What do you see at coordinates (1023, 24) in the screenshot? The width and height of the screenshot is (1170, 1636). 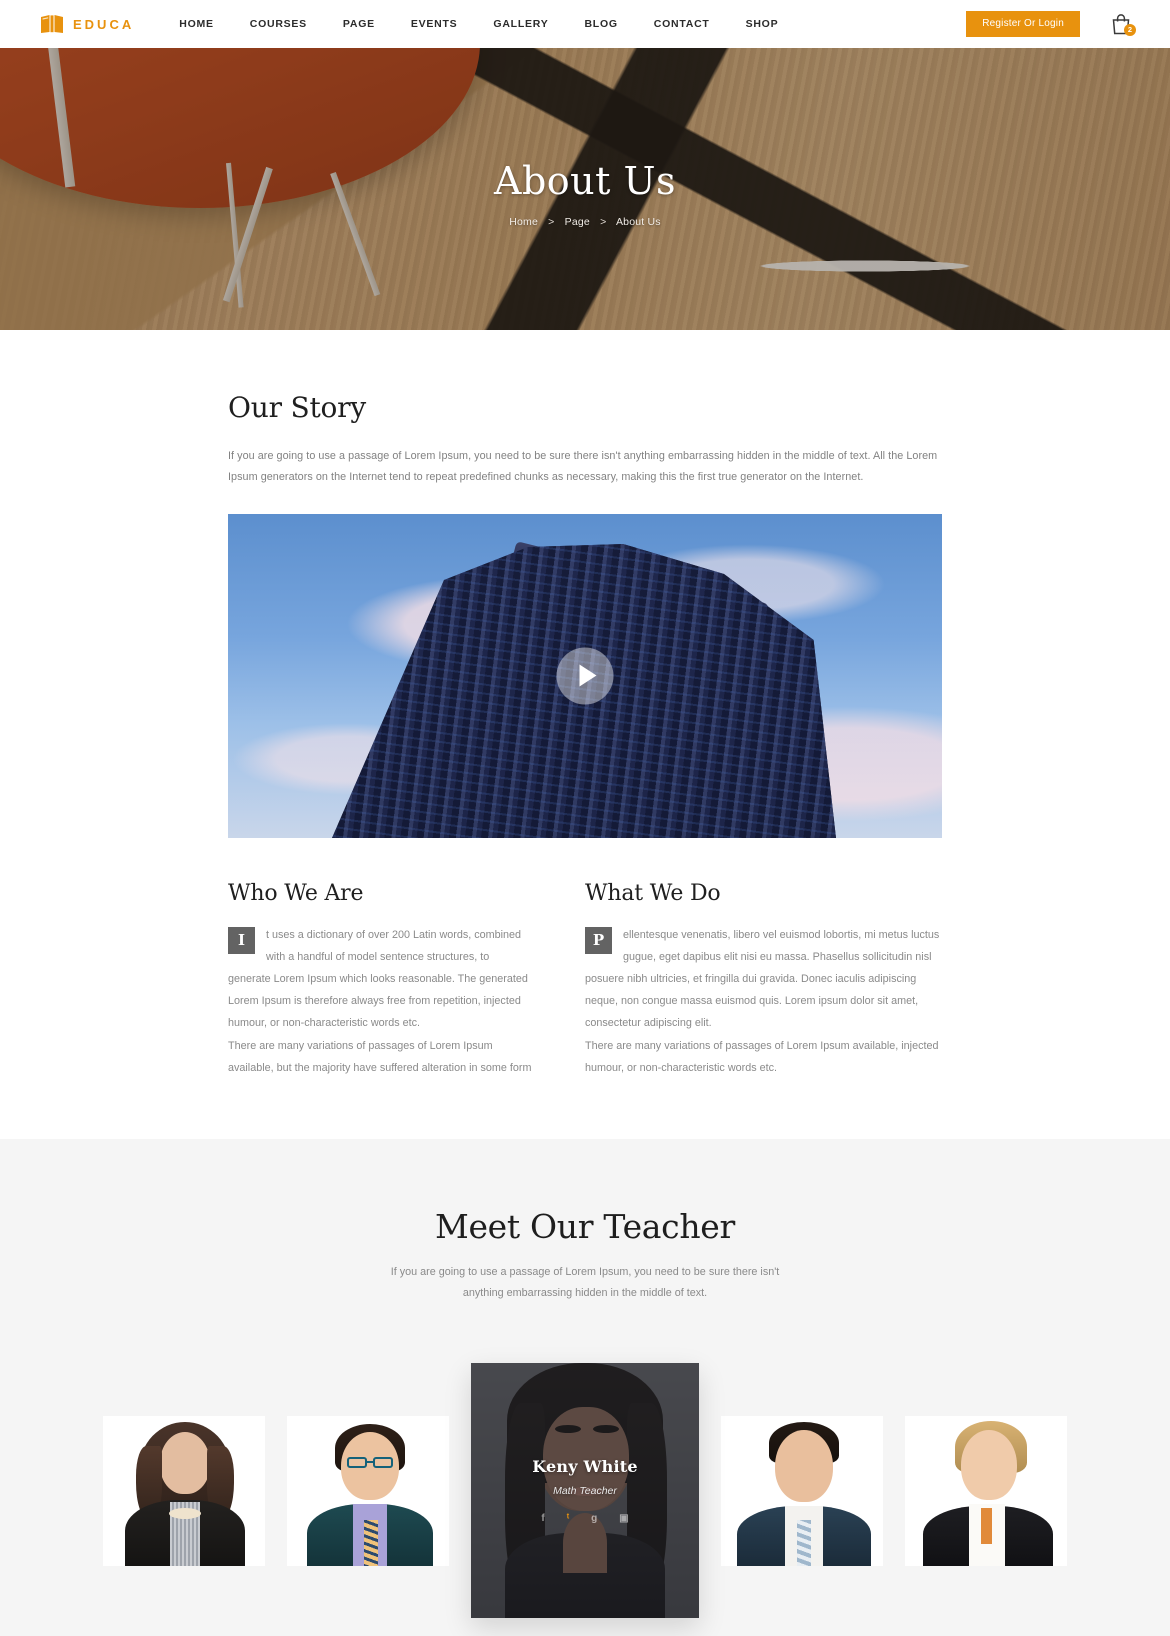 I see `register-or-login-button: Register Or Login` at bounding box center [1023, 24].